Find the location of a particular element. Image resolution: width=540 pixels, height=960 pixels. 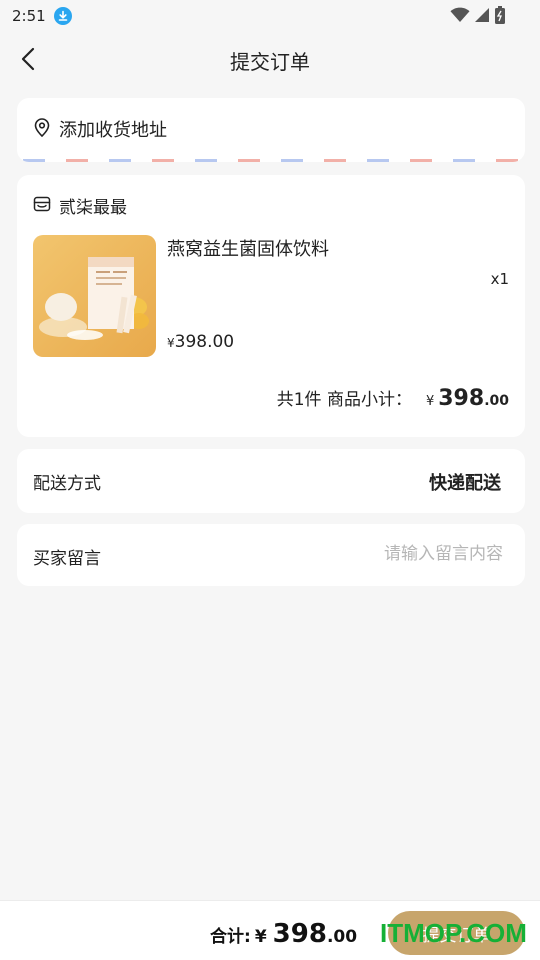

location-pin-icon is located at coordinates (42, 129).